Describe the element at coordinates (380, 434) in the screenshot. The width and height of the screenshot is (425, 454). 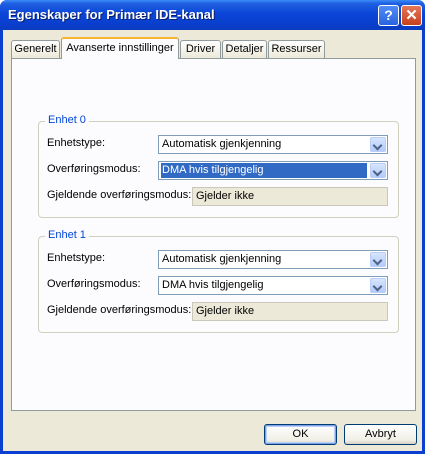
I see `cancel-button: Avbryt` at that location.